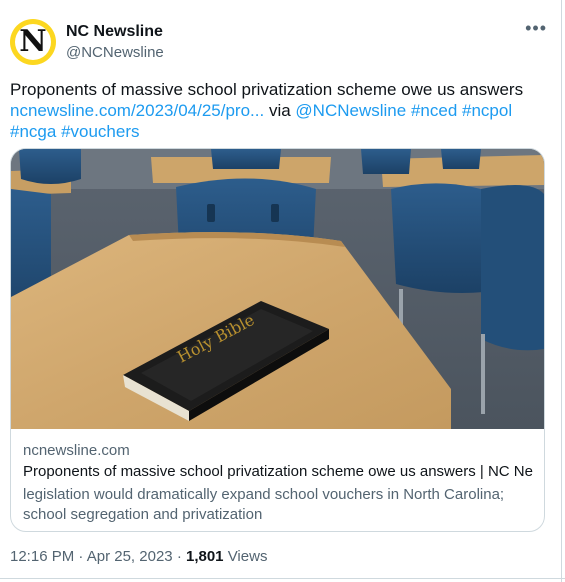 The height and width of the screenshot is (582, 565). What do you see at coordinates (42, 556) in the screenshot?
I see `tweet-time: 12:16 PM` at bounding box center [42, 556].